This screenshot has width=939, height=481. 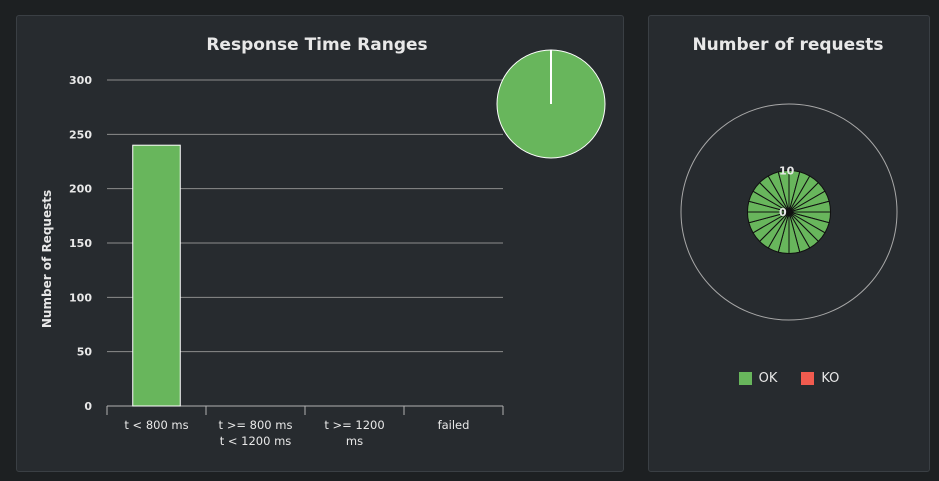 What do you see at coordinates (85, 352) in the screenshot?
I see `y-tick-label: 50` at bounding box center [85, 352].